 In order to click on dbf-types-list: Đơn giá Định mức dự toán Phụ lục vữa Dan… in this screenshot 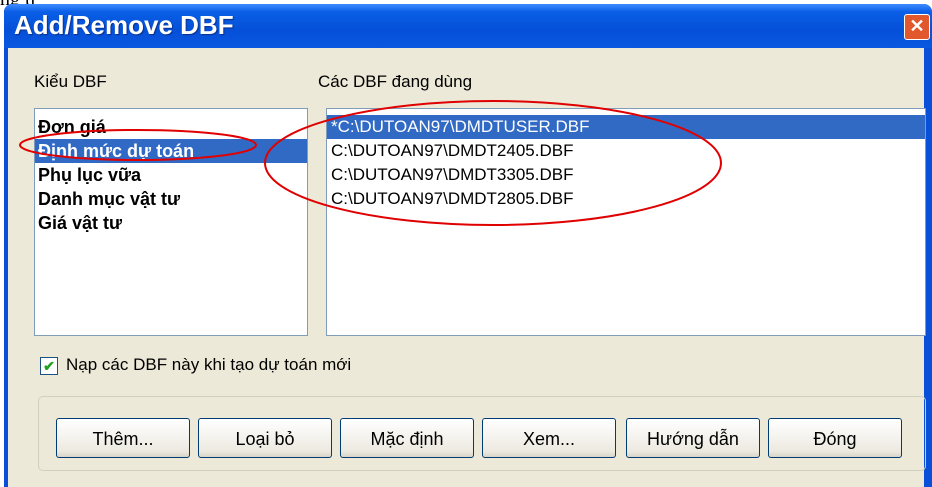, I will do `click(171, 222)`.